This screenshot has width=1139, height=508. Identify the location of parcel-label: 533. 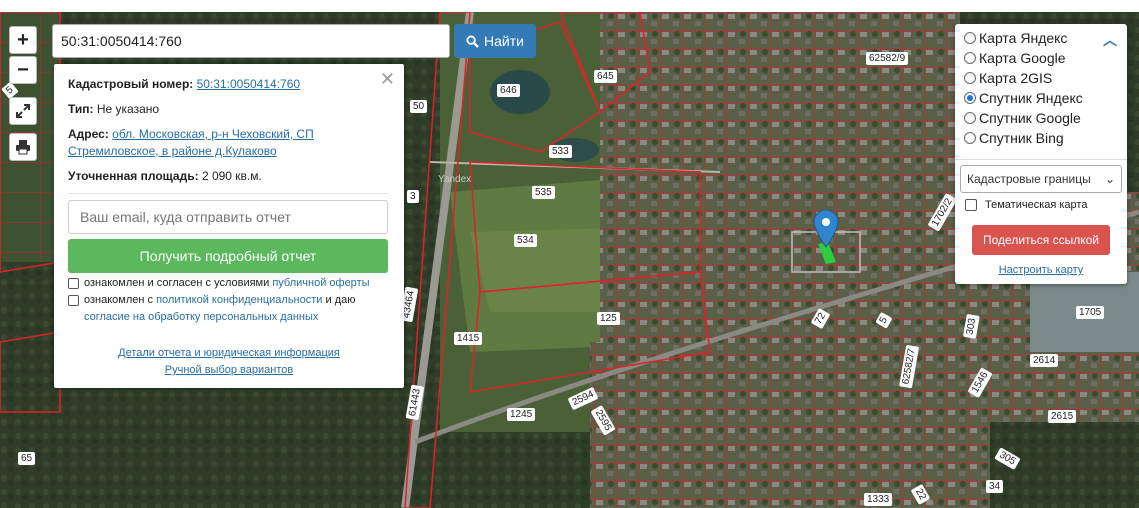
(560, 151).